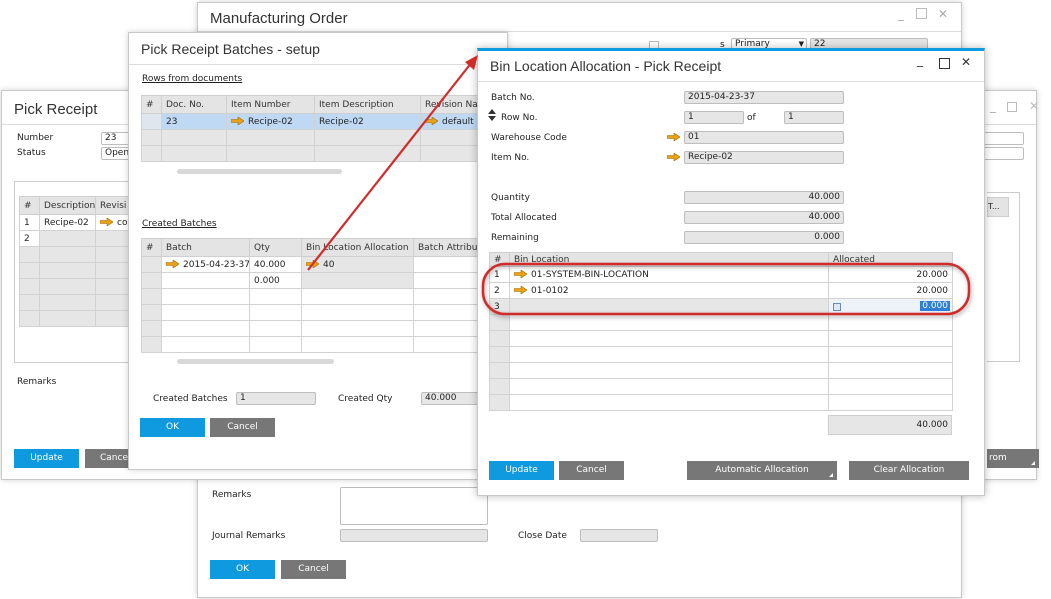  Describe the element at coordinates (56, 109) in the screenshot. I see `window-title: Pick Receipt` at that location.